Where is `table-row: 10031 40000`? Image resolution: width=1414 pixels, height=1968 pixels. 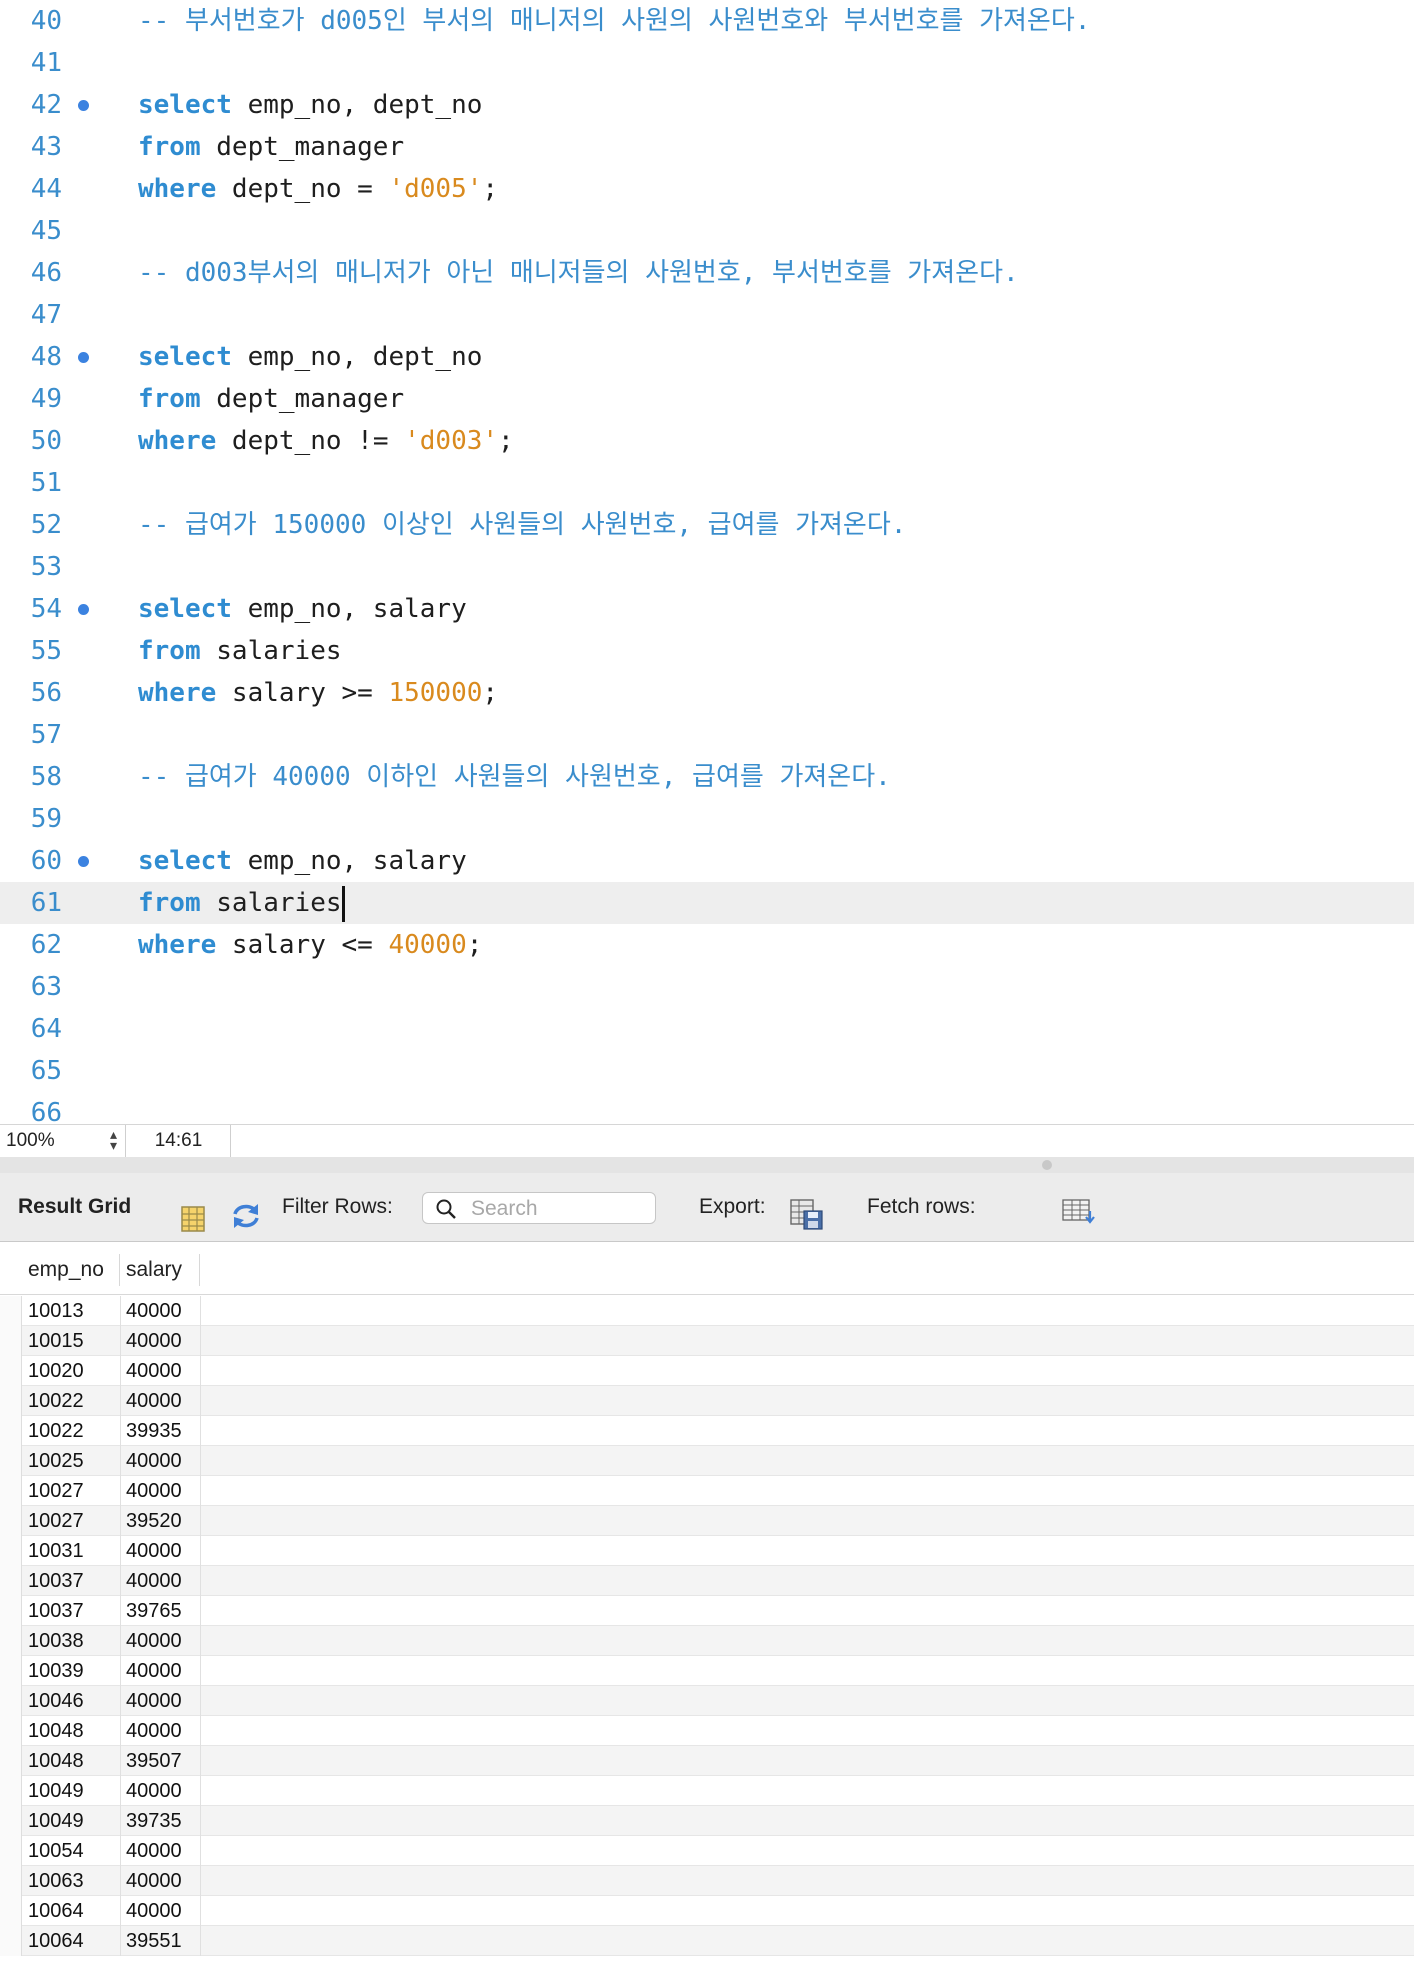 table-row: 10031 40000 is located at coordinates (707, 1551).